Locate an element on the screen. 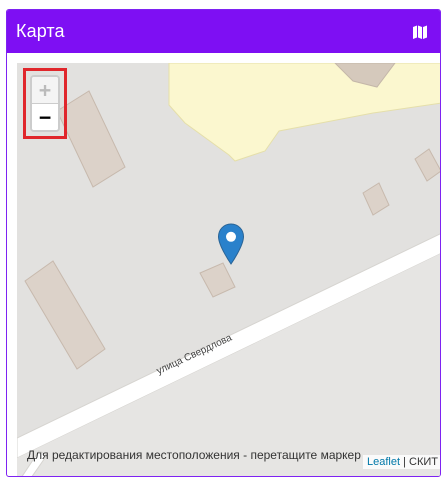  zoom-control: + − is located at coordinates (45, 103).